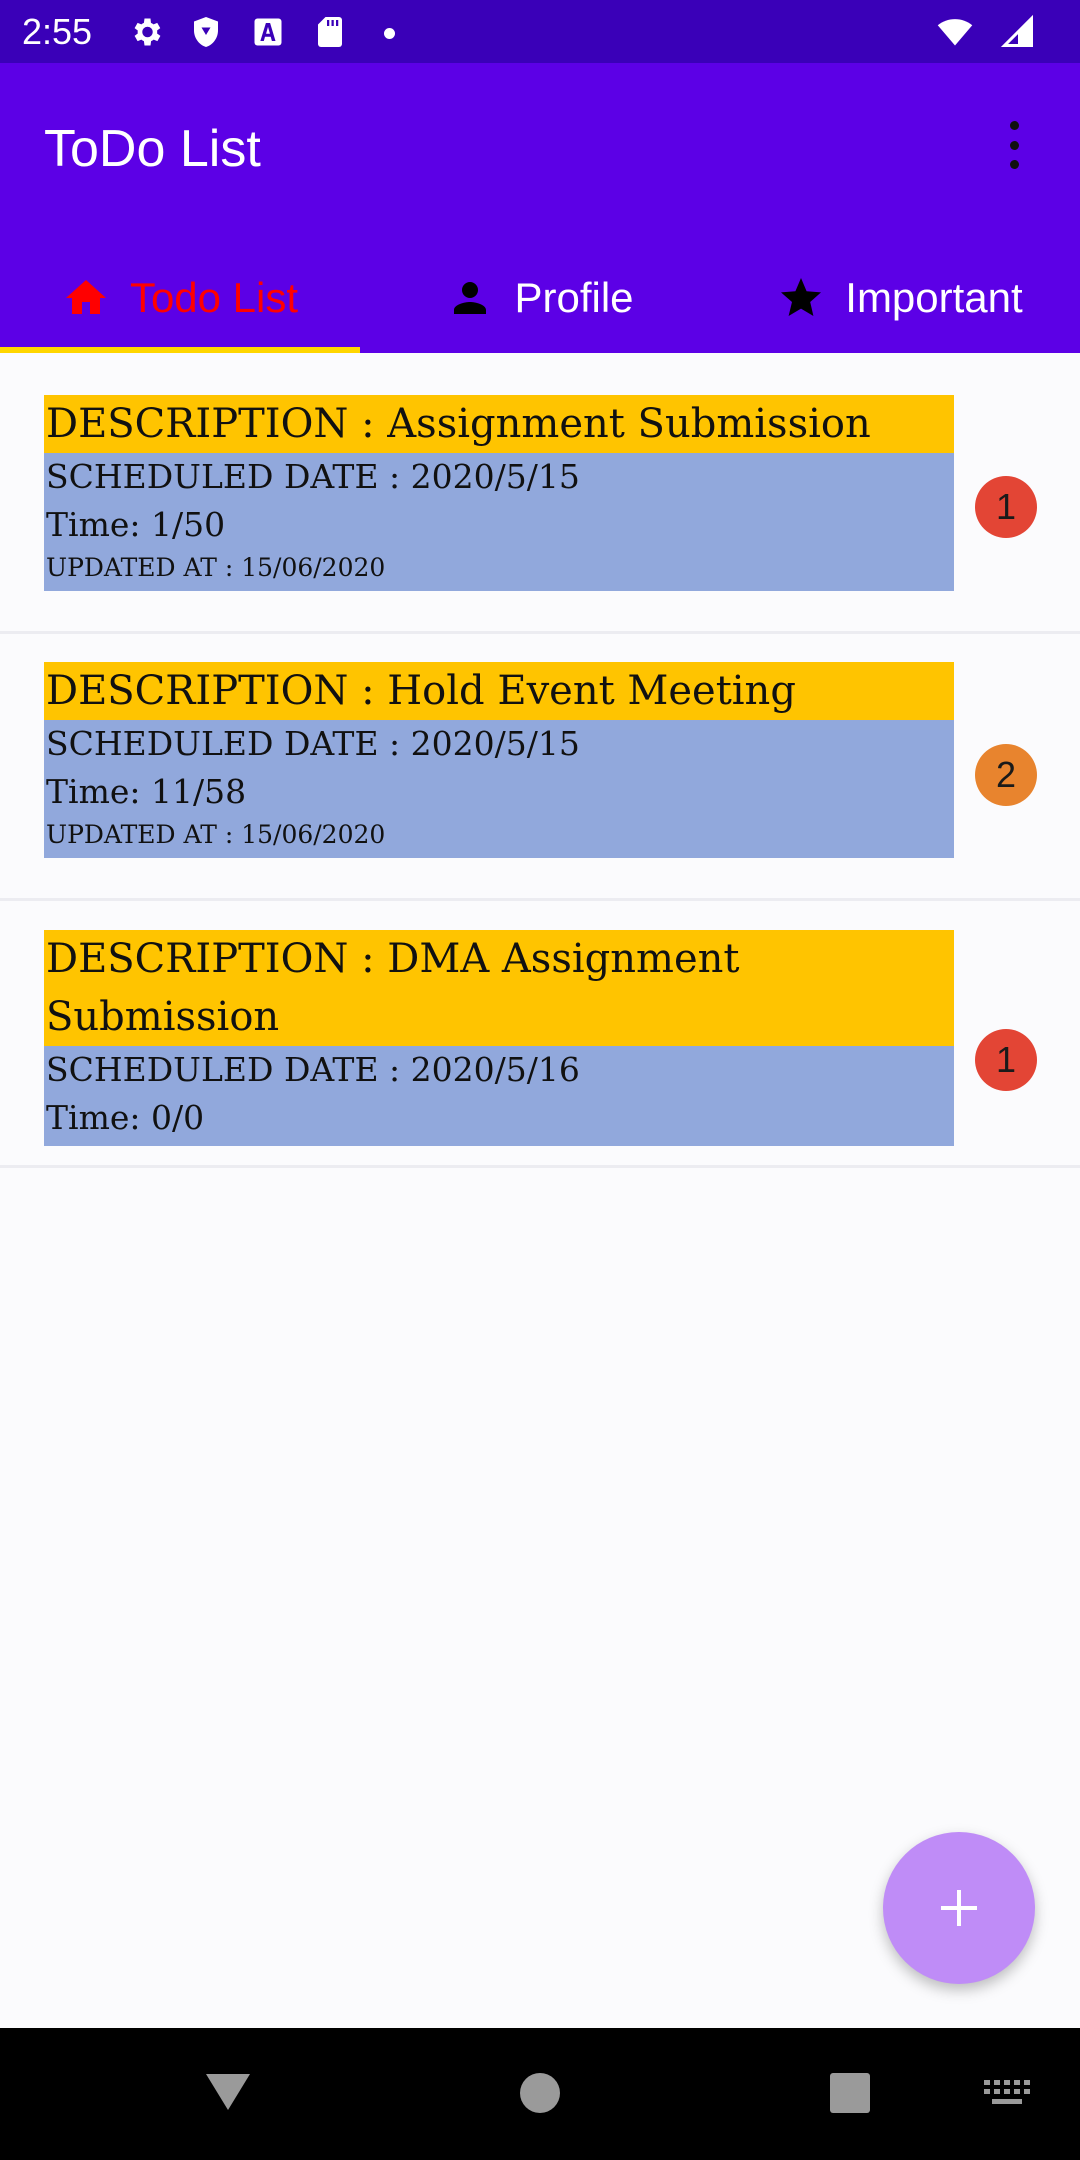  I want to click on status-time: 2:55, so click(57, 31).